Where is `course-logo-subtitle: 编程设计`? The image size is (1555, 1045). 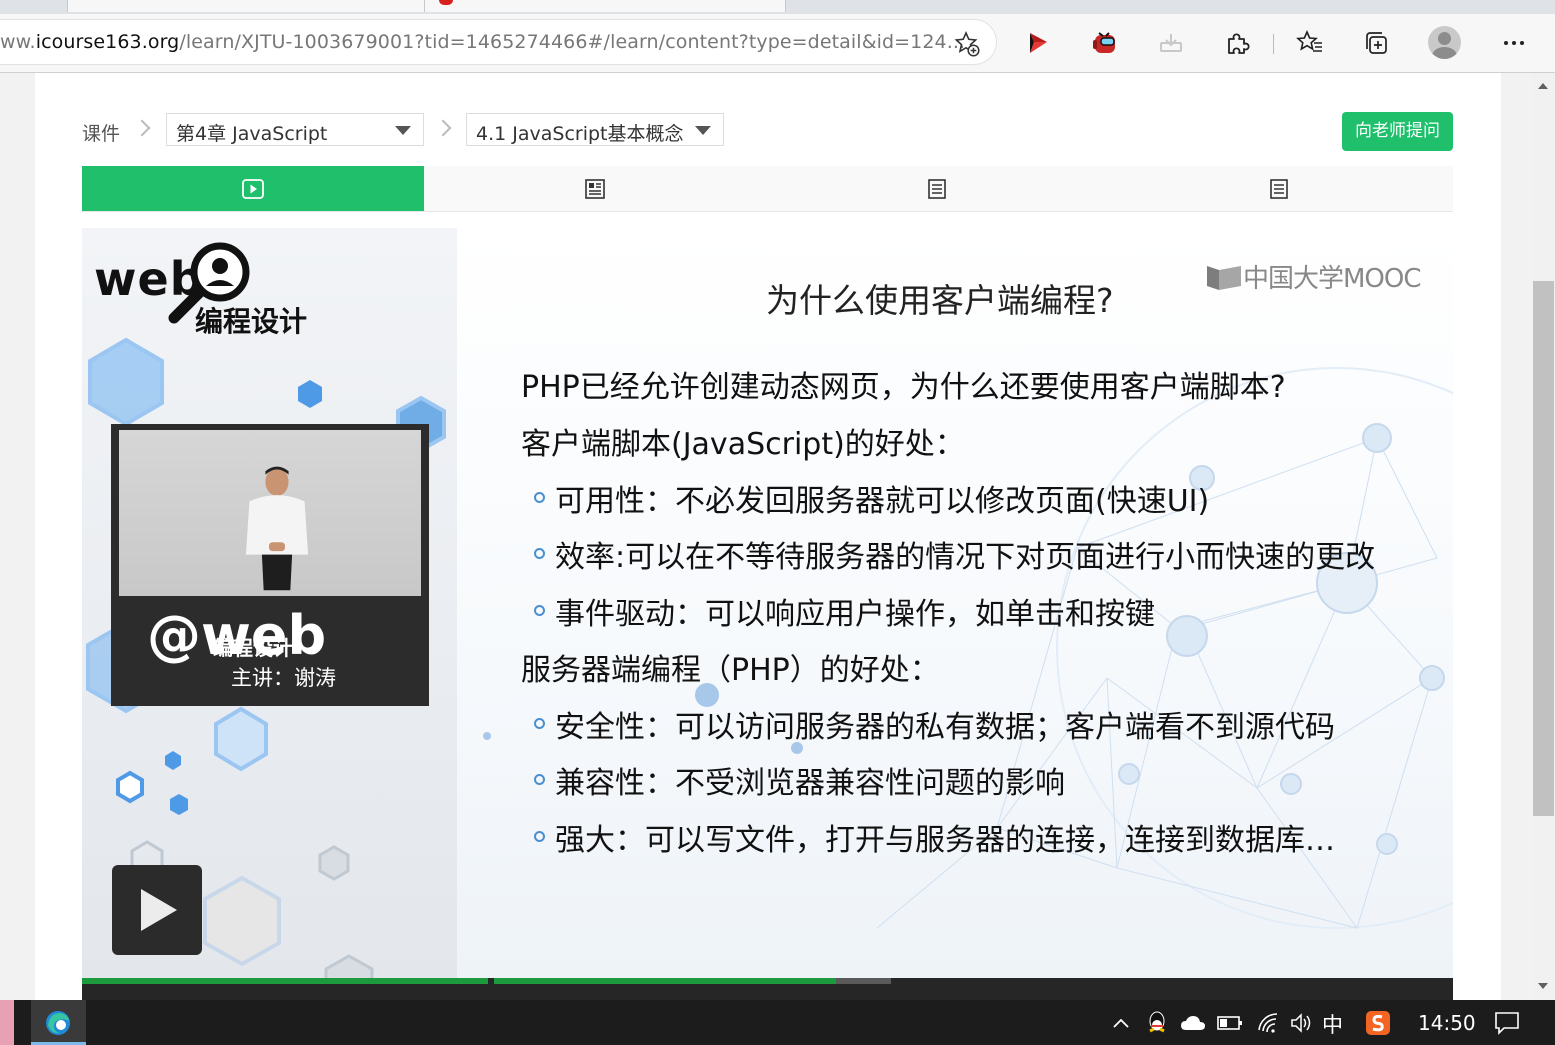
course-logo-subtitle: 编程设计 is located at coordinates (251, 321).